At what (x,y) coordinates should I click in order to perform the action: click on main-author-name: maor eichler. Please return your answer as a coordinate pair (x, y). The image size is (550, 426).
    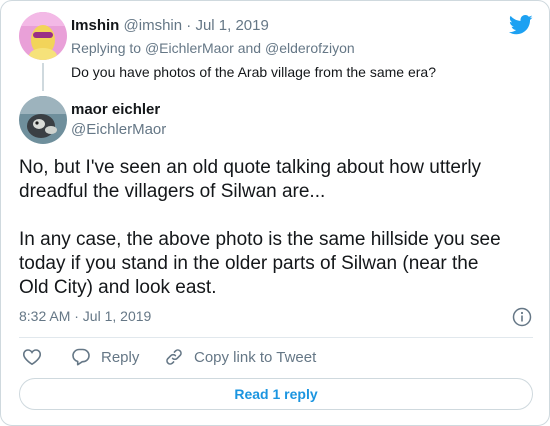
    Looking at the image, I should click on (115, 109).